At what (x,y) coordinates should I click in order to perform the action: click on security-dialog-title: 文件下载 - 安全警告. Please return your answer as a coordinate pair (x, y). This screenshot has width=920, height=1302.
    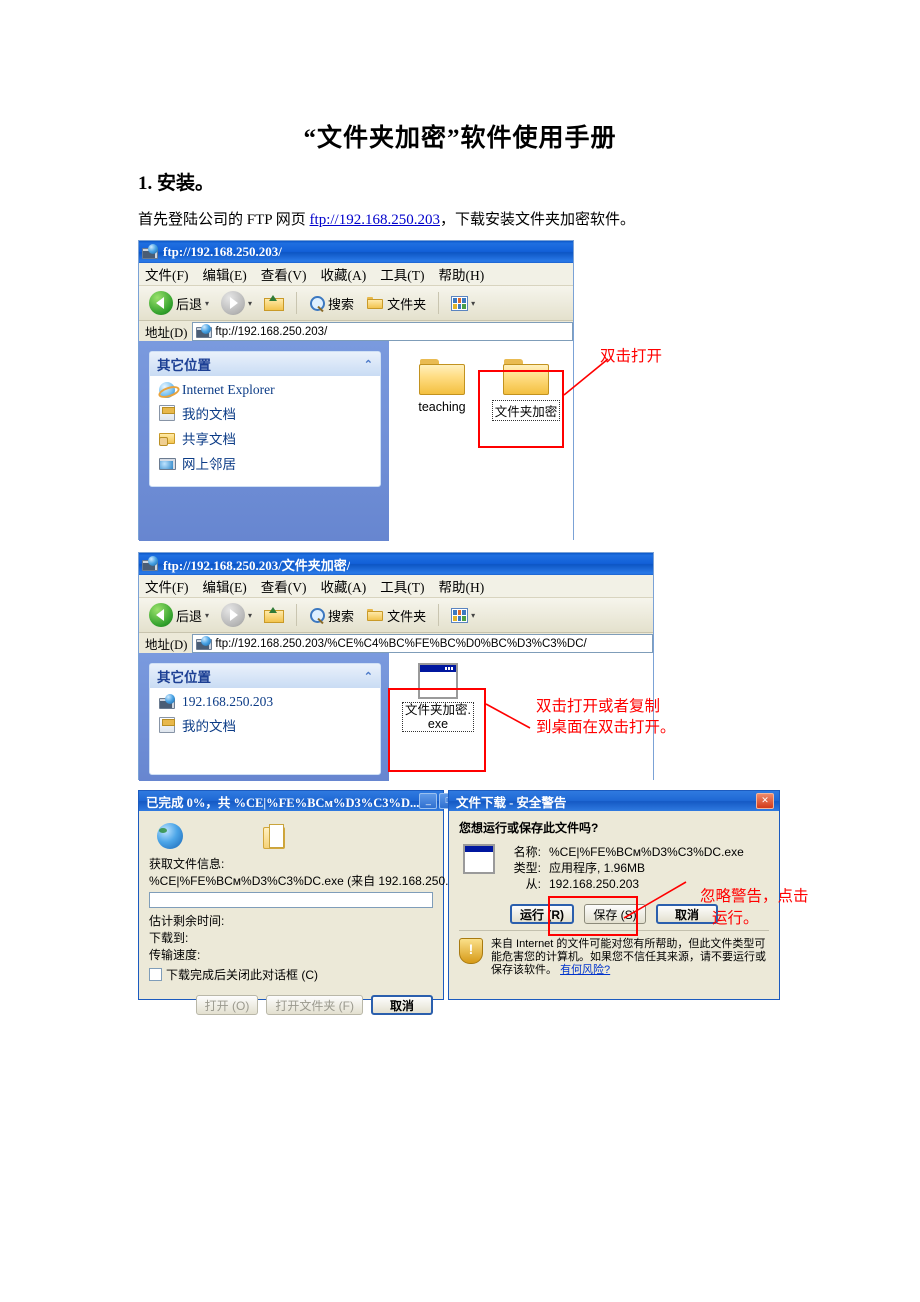
    Looking at the image, I should click on (511, 802).